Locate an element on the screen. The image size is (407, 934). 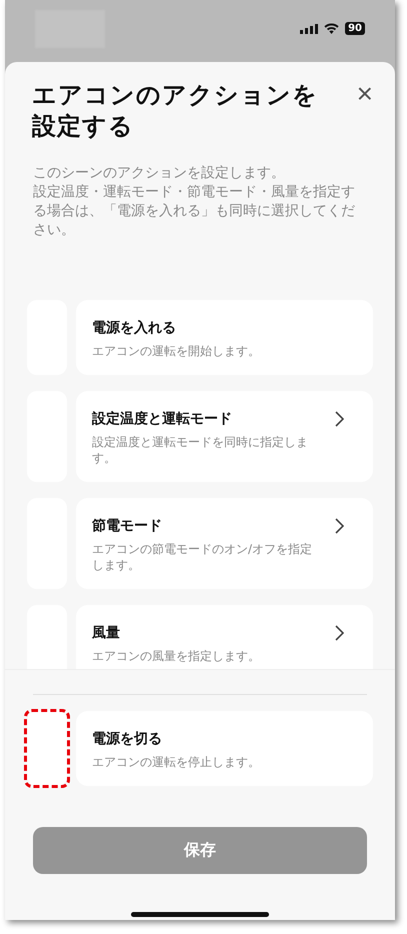
sheet-title: エアコンのアクションを設定する is located at coordinates (175, 111).